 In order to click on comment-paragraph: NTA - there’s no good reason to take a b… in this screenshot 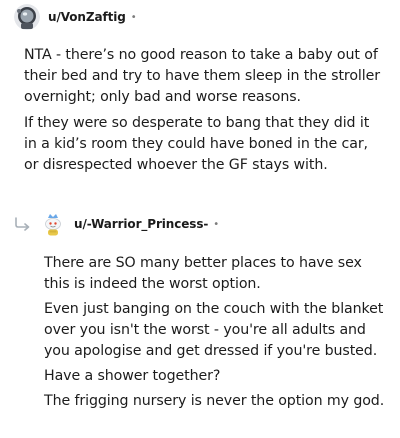, I will do `click(202, 76)`.